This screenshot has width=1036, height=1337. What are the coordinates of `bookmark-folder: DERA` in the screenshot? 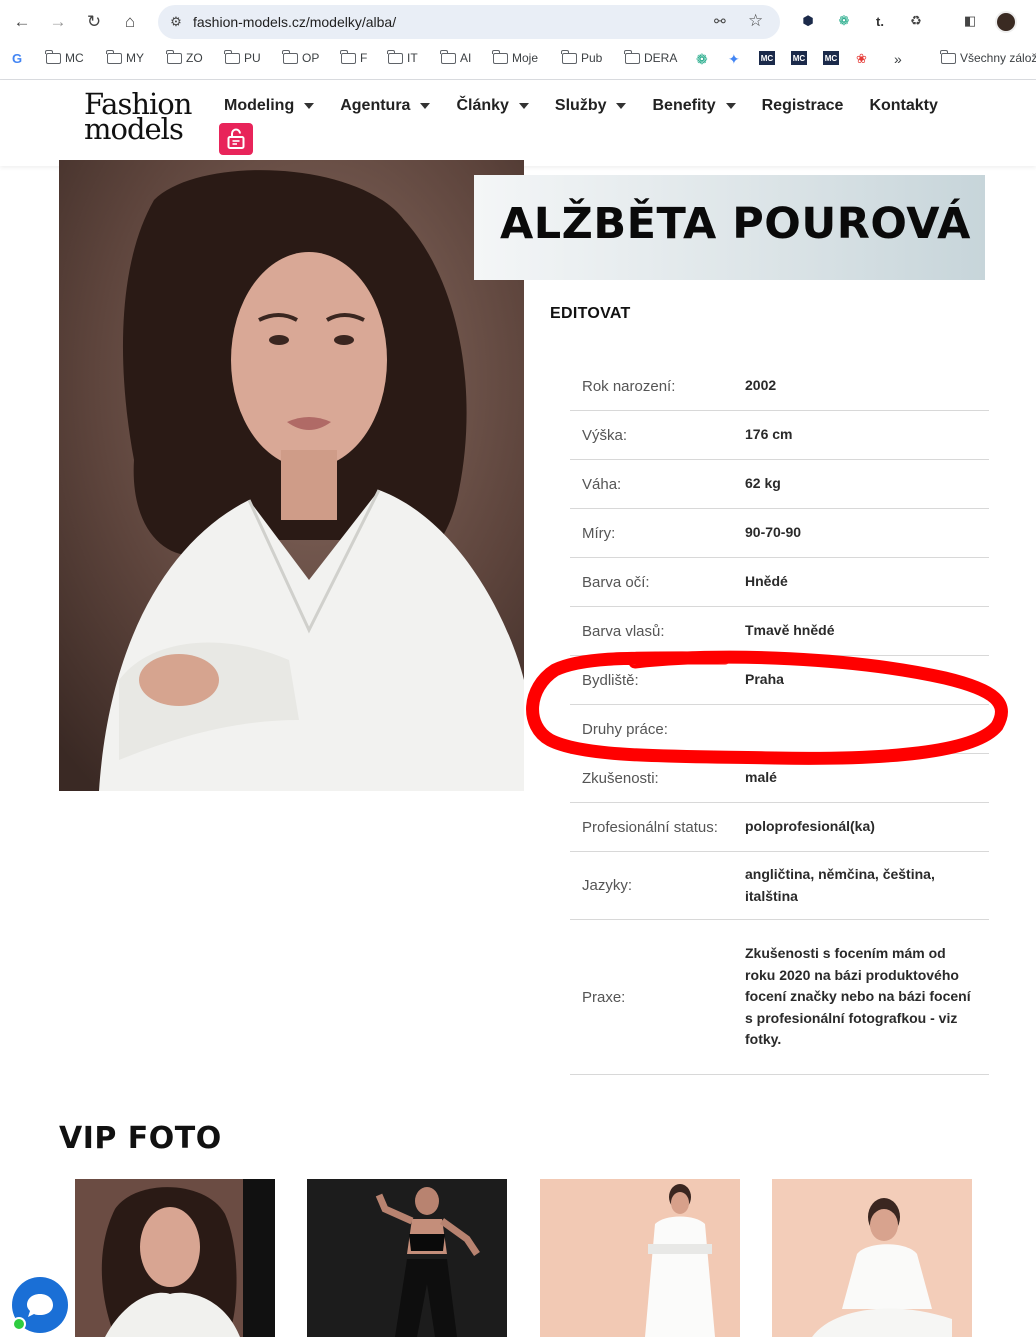 It's located at (650, 57).